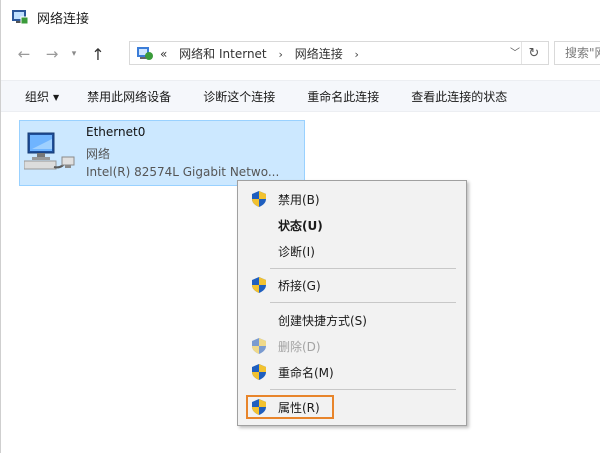 Image resolution: width=600 pixels, height=453 pixels. I want to click on chevron-down-icon: ﹀, so click(515, 51).